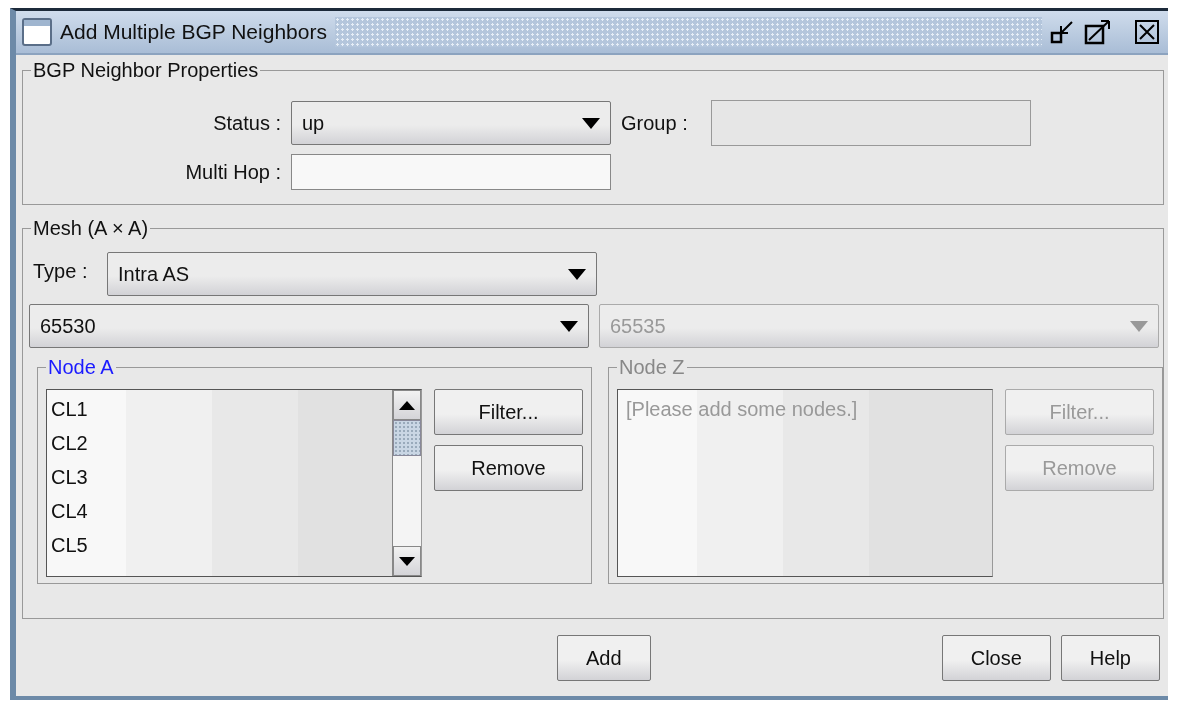 The height and width of the screenshot is (706, 1184). Describe the element at coordinates (219, 443) in the screenshot. I see `list-item: CL2` at that location.